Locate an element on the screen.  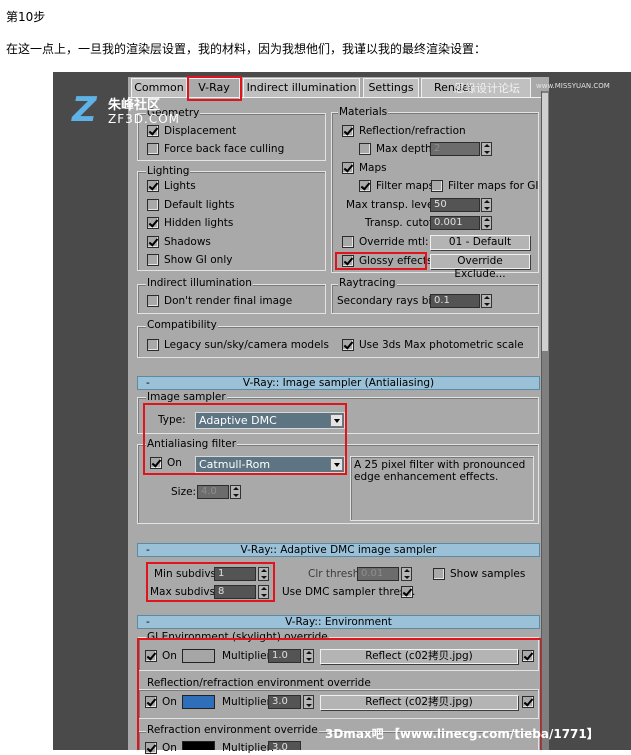
clr-thresh-field: 0.01 is located at coordinates (378, 574).